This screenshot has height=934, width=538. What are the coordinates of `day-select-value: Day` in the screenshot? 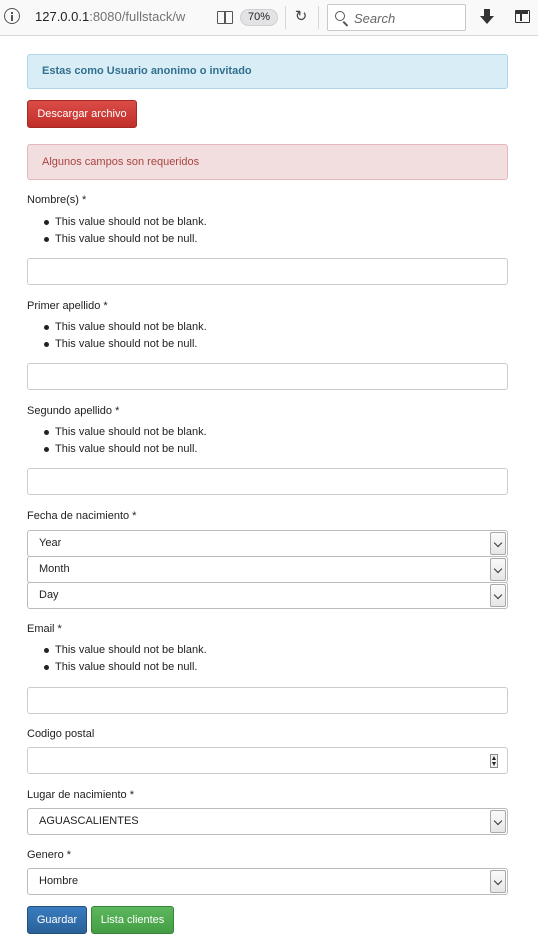 It's located at (49, 595).